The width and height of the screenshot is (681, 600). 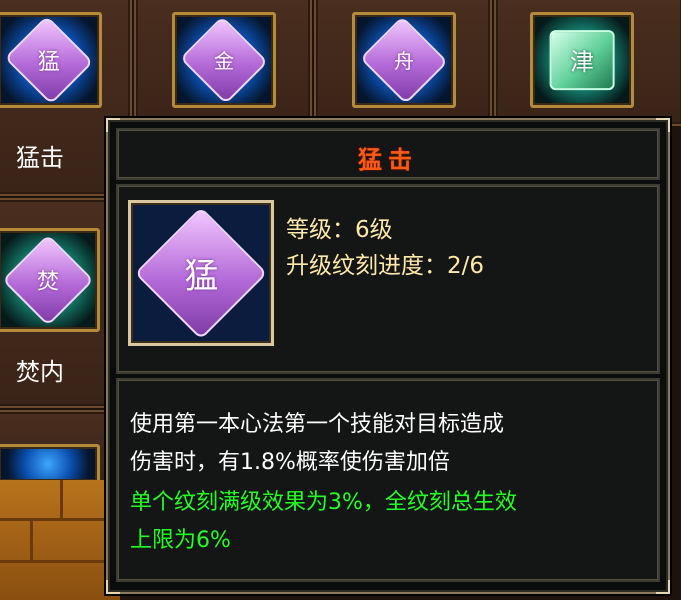 I want to click on skill-level-text: 等级：6级, so click(x=339, y=230).